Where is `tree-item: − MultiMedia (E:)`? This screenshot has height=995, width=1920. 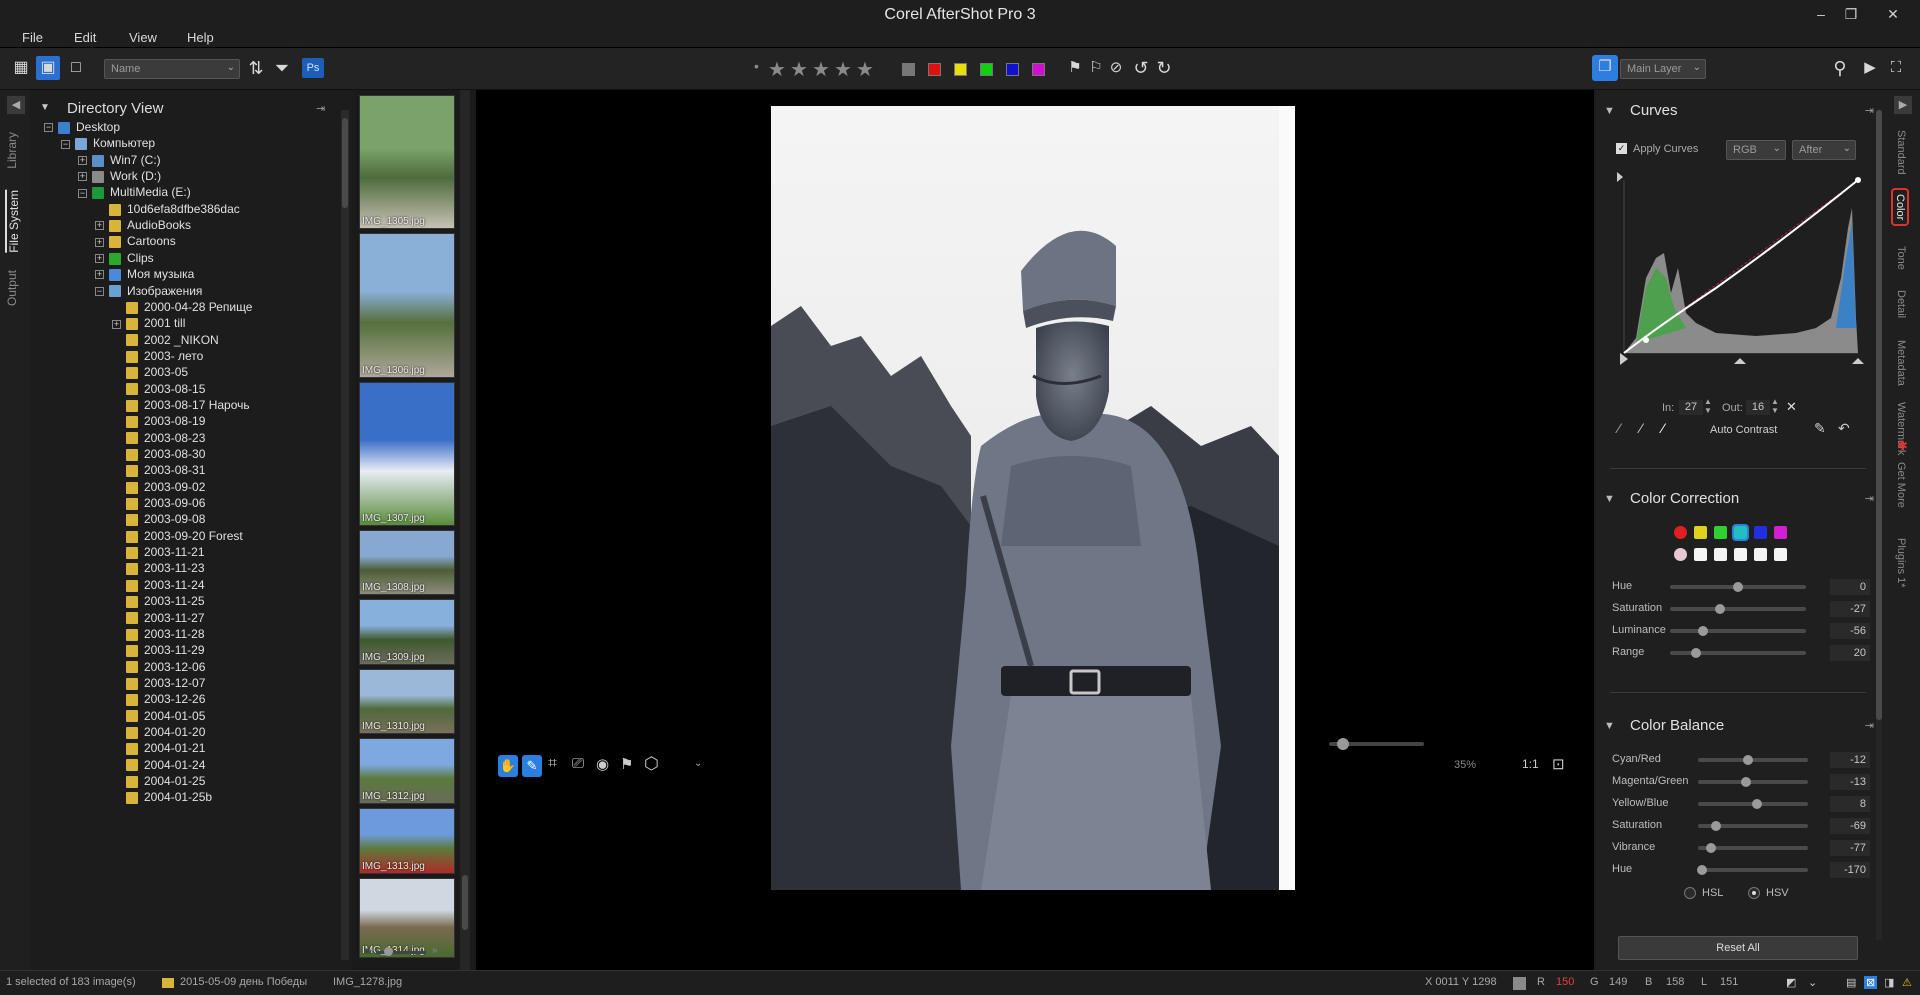
tree-item: − MultiMedia (E:) is located at coordinates (134, 192).